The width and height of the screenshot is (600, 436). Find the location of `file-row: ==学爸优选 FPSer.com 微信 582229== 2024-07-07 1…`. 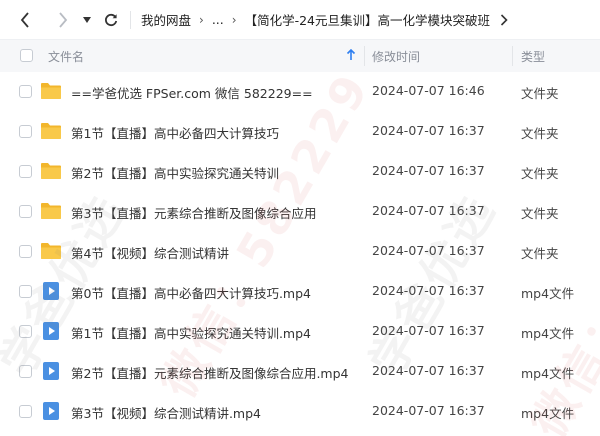

file-row: ==学爸优选 FPSer.com 微信 582229== 2024-07-07 1… is located at coordinates (300, 92).